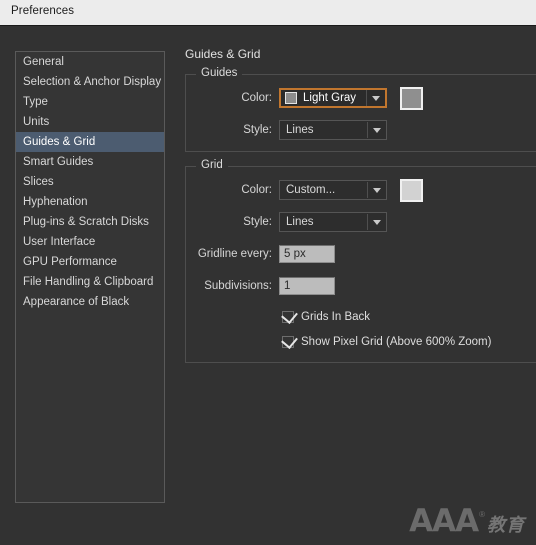 Image resolution: width=536 pixels, height=545 pixels. What do you see at coordinates (482, 514) in the screenshot?
I see `watermark-registered-mark: ®` at bounding box center [482, 514].